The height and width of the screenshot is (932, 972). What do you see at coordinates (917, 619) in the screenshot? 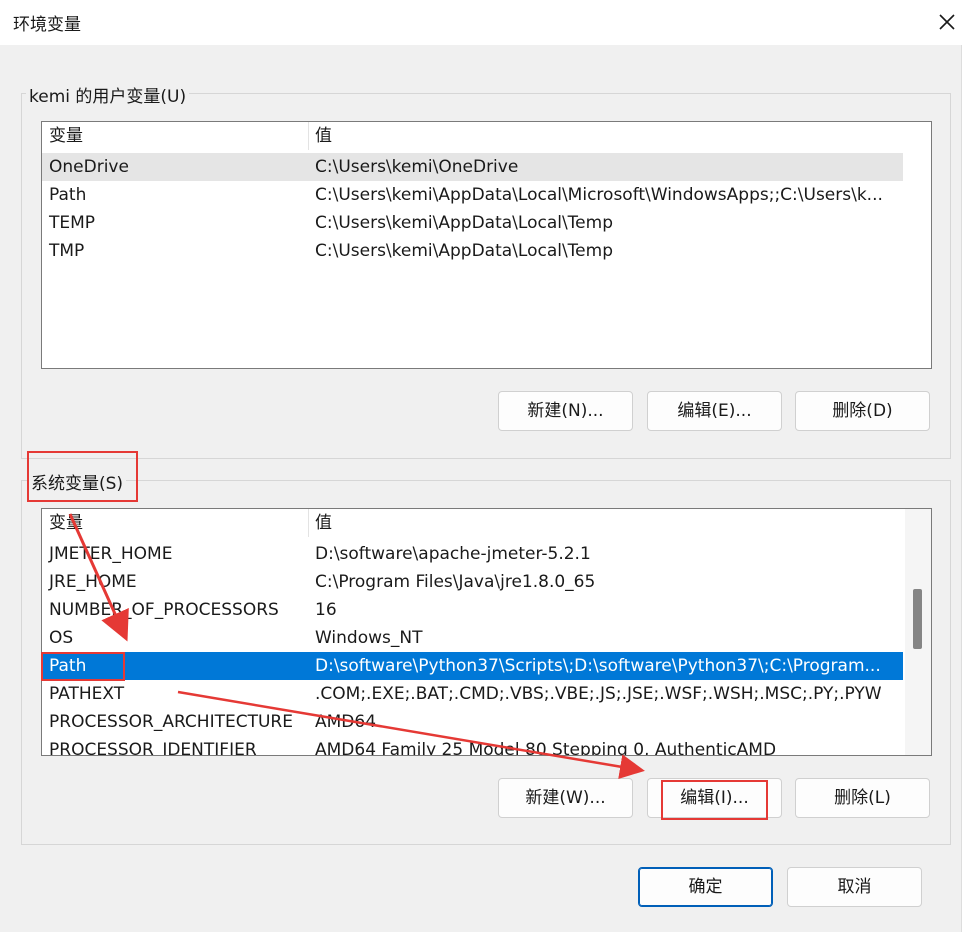
I see `scrollbar-thumb` at bounding box center [917, 619].